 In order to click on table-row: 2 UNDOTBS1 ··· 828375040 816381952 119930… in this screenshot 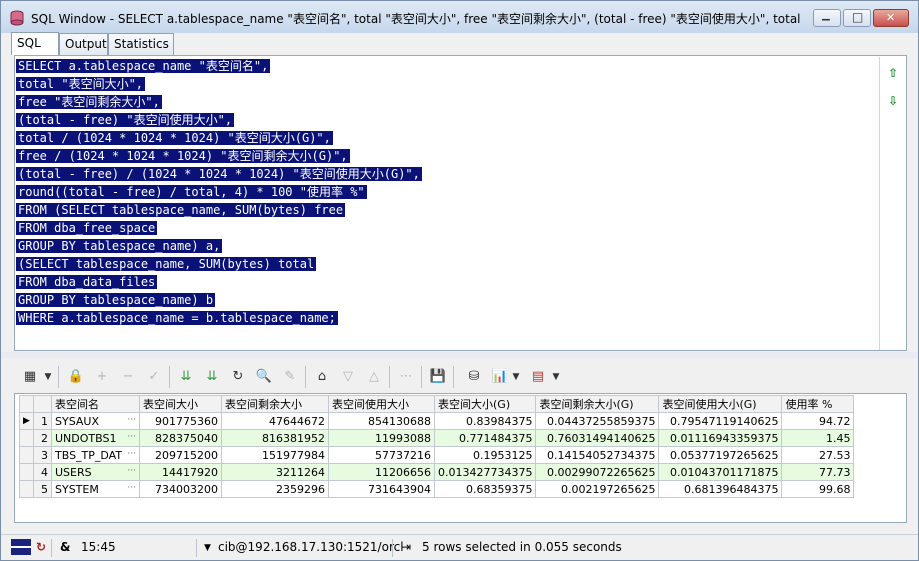, I will do `click(437, 438)`.